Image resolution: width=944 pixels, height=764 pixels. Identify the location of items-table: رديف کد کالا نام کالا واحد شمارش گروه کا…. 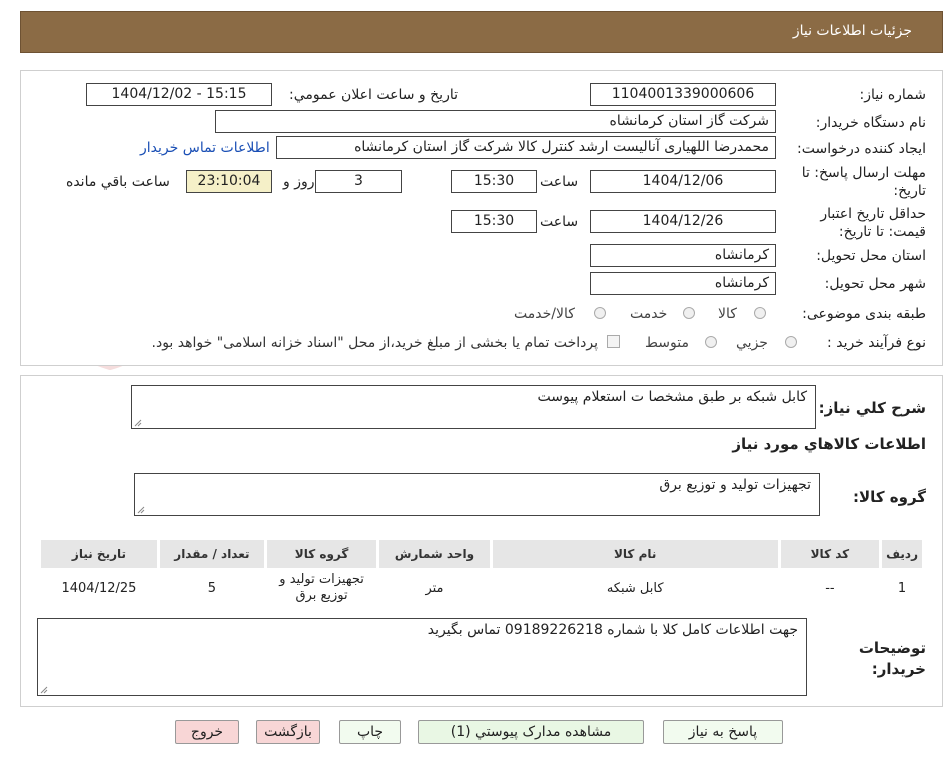
(481, 572).